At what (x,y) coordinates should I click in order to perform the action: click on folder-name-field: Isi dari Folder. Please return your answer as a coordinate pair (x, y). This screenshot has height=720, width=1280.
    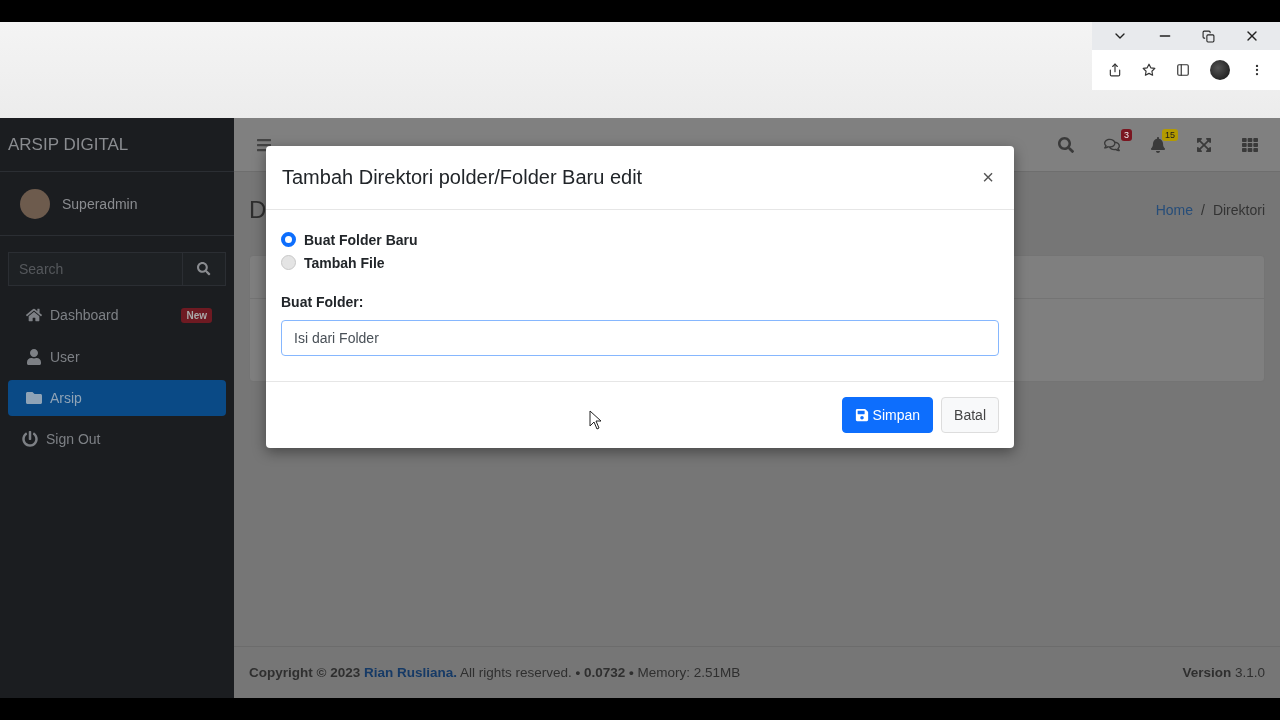
    Looking at the image, I should click on (640, 338).